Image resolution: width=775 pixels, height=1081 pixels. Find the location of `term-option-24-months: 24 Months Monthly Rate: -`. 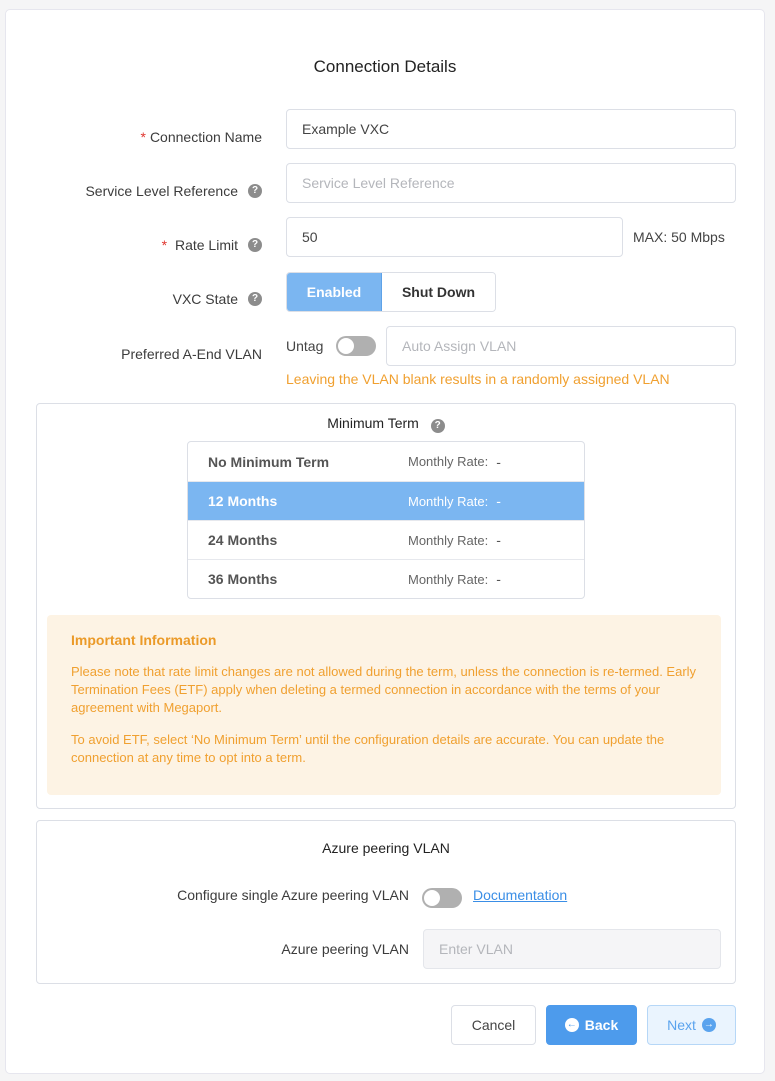

term-option-24-months: 24 Months Monthly Rate: - is located at coordinates (386, 539).